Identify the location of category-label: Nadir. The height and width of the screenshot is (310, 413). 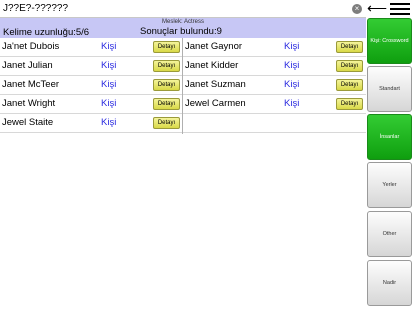
(389, 283).